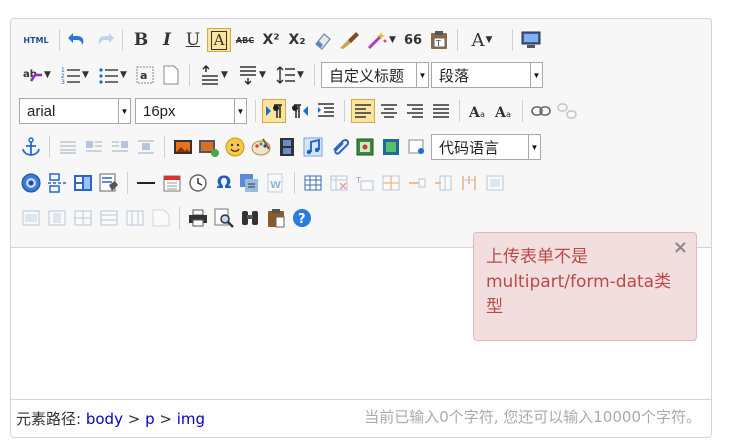  I want to click on split-to-cells-button, so click(83, 218).